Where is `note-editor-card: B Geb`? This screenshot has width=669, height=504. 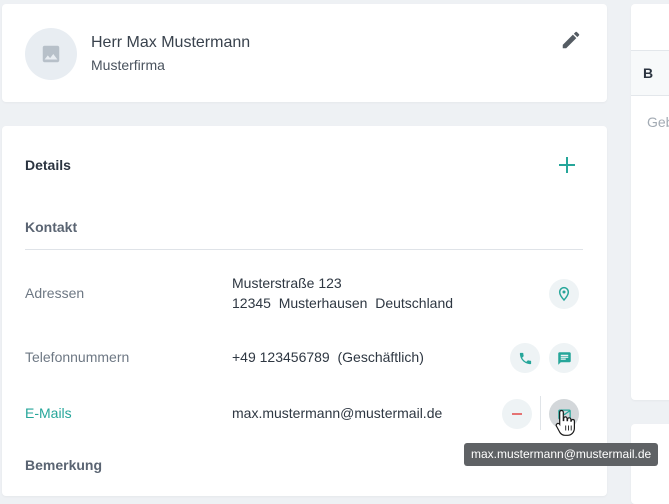
note-editor-card: B Geb is located at coordinates (650, 202).